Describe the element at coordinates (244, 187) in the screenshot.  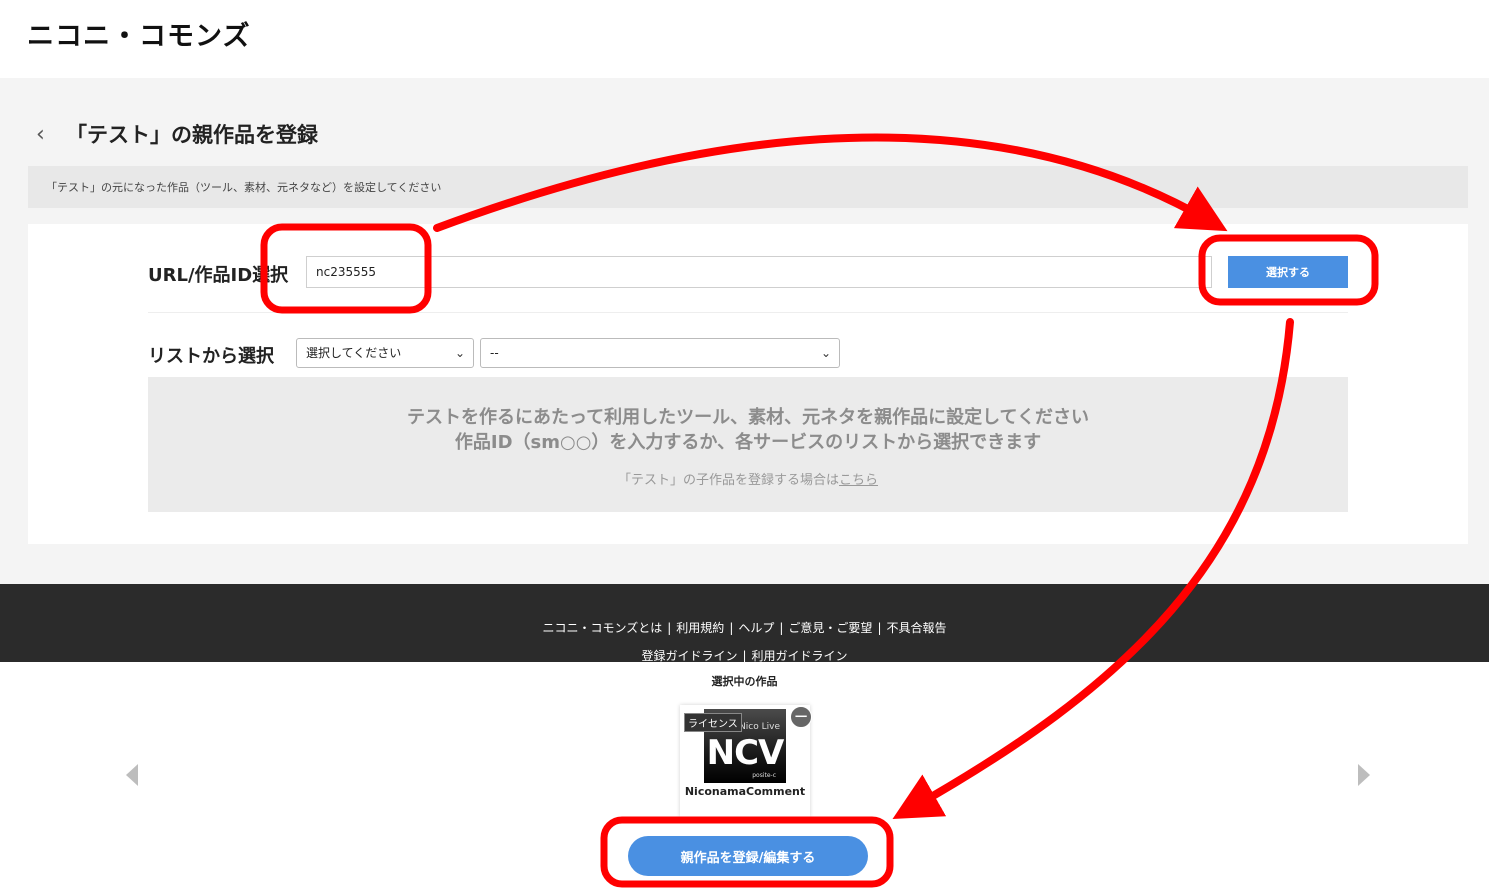
I see `notice-text: 「テスト」の元になった作品（ツール、素材、元ネタなど）を設定してください` at that location.